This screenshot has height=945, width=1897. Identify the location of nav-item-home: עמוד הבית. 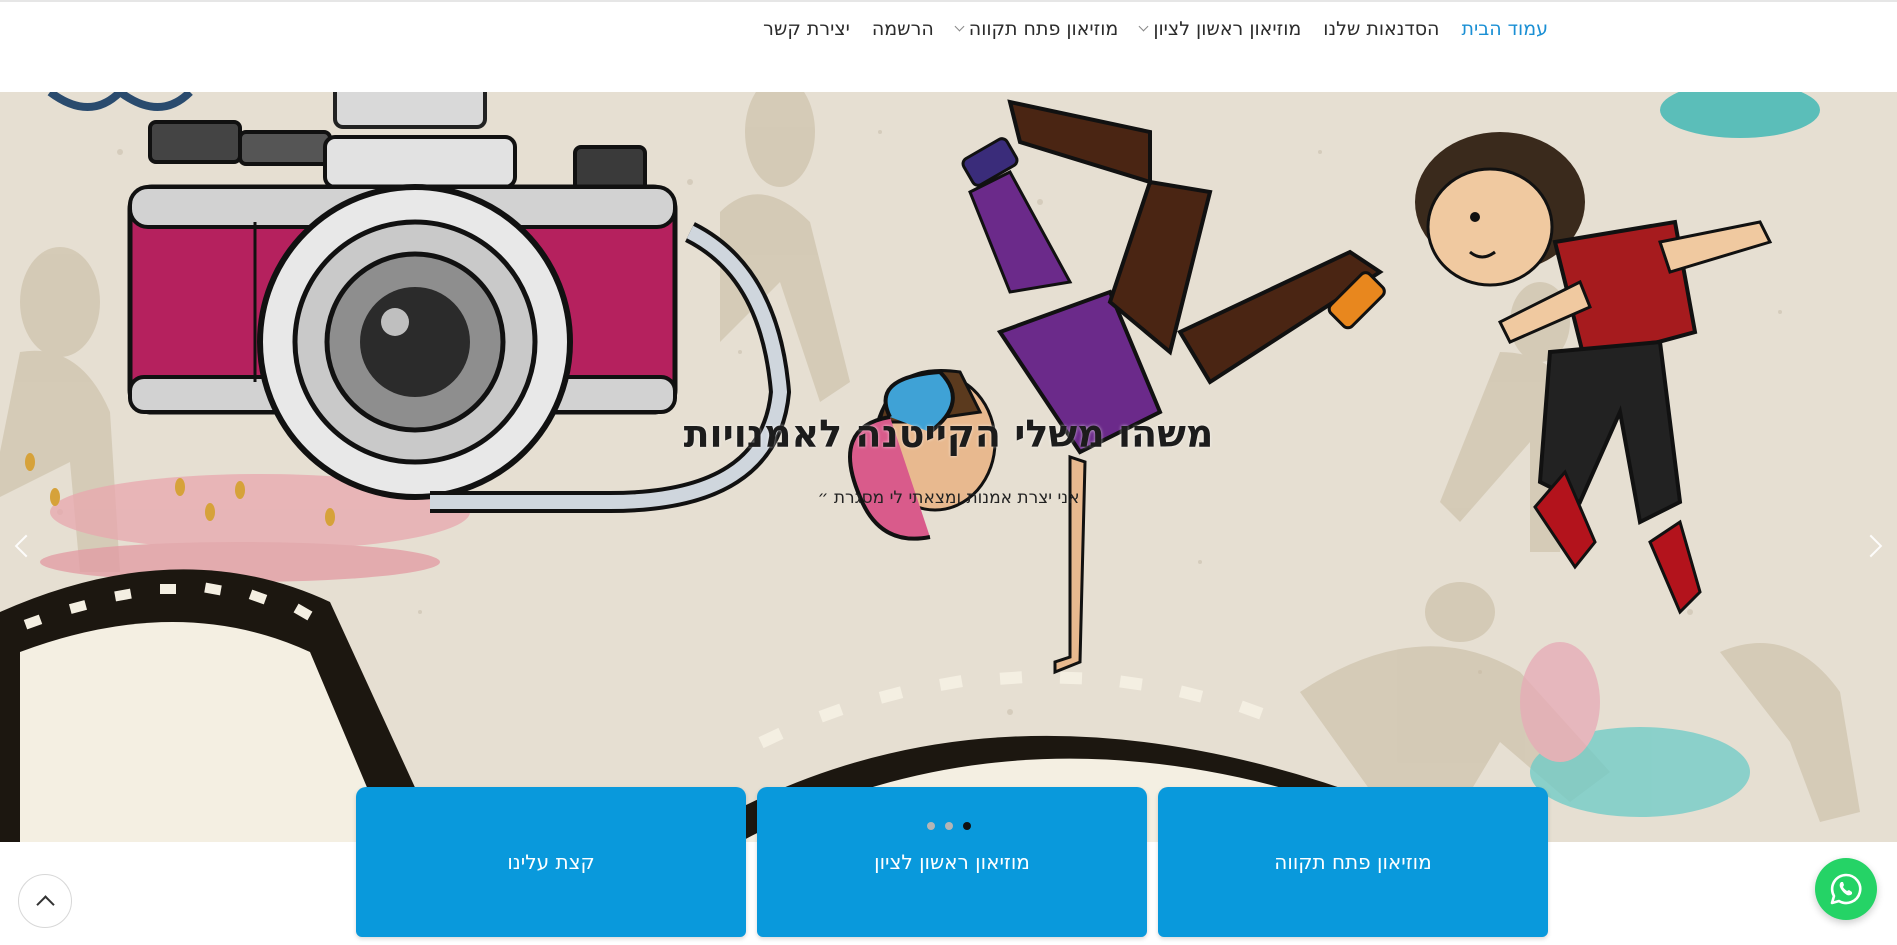
(1504, 29).